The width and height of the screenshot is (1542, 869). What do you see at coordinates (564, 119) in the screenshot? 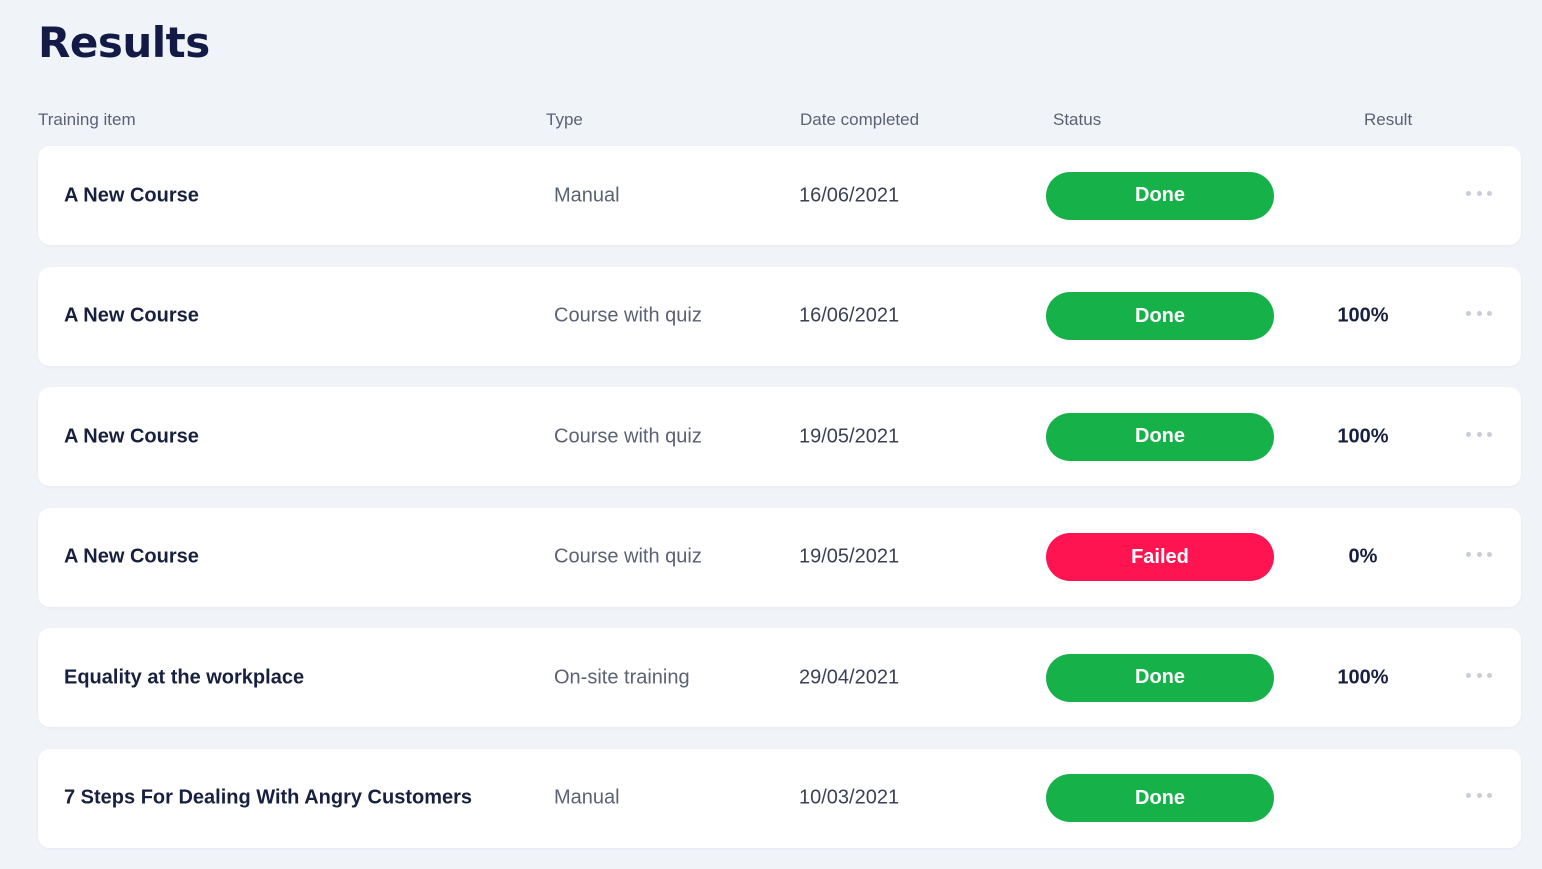
I see `column-header-type: Type` at bounding box center [564, 119].